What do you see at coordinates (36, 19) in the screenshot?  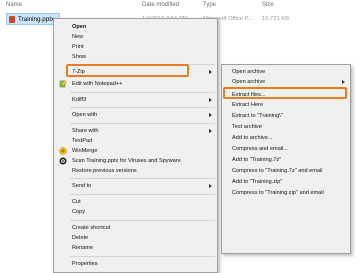 I see `file-name: Training.pptx` at bounding box center [36, 19].